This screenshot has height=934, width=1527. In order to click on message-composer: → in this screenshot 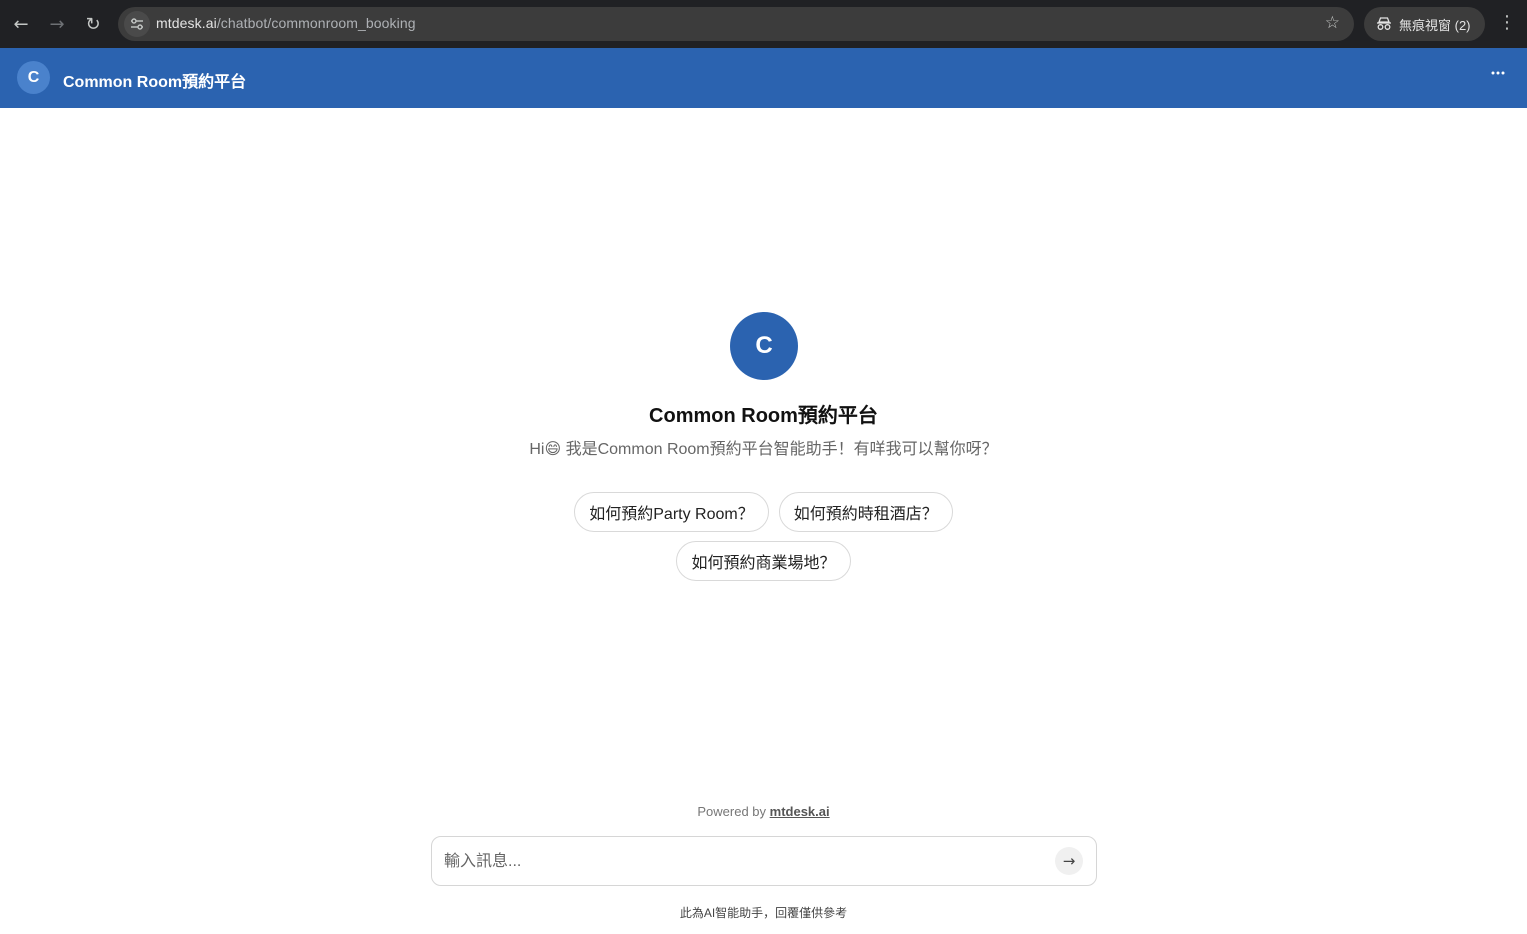, I will do `click(764, 861)`.